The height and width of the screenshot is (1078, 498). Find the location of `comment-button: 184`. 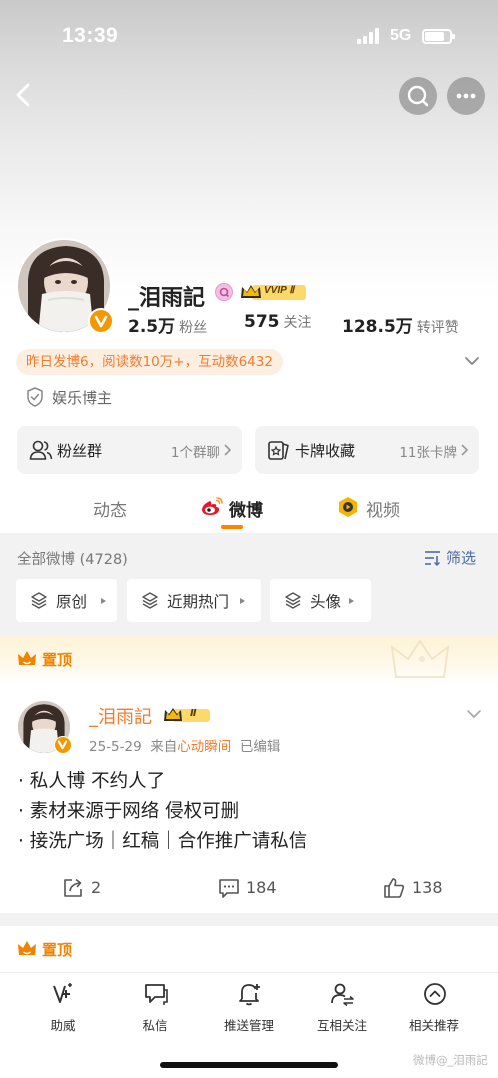

comment-button: 184 is located at coordinates (253, 888).